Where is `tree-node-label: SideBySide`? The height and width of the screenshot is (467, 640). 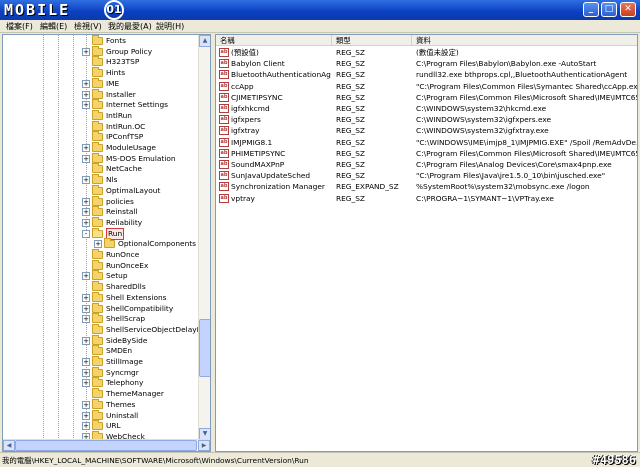 tree-node-label: SideBySide is located at coordinates (126, 341).